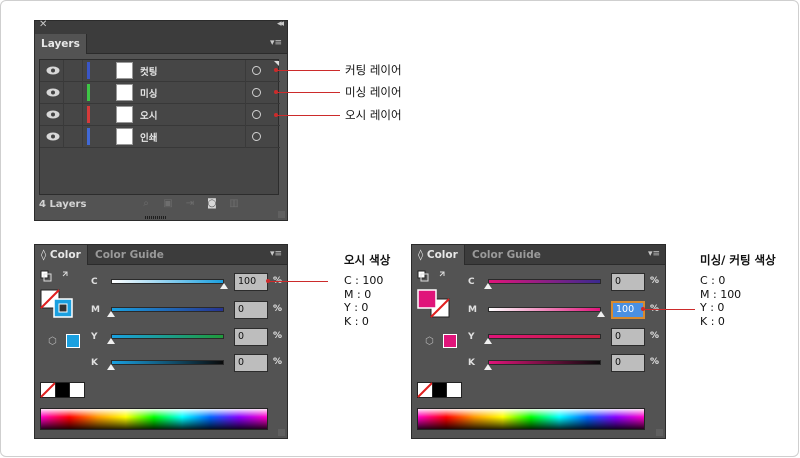 The image size is (800, 458). What do you see at coordinates (190, 203) in the screenshot?
I see `new-sublayer-icon: ⇥` at bounding box center [190, 203].